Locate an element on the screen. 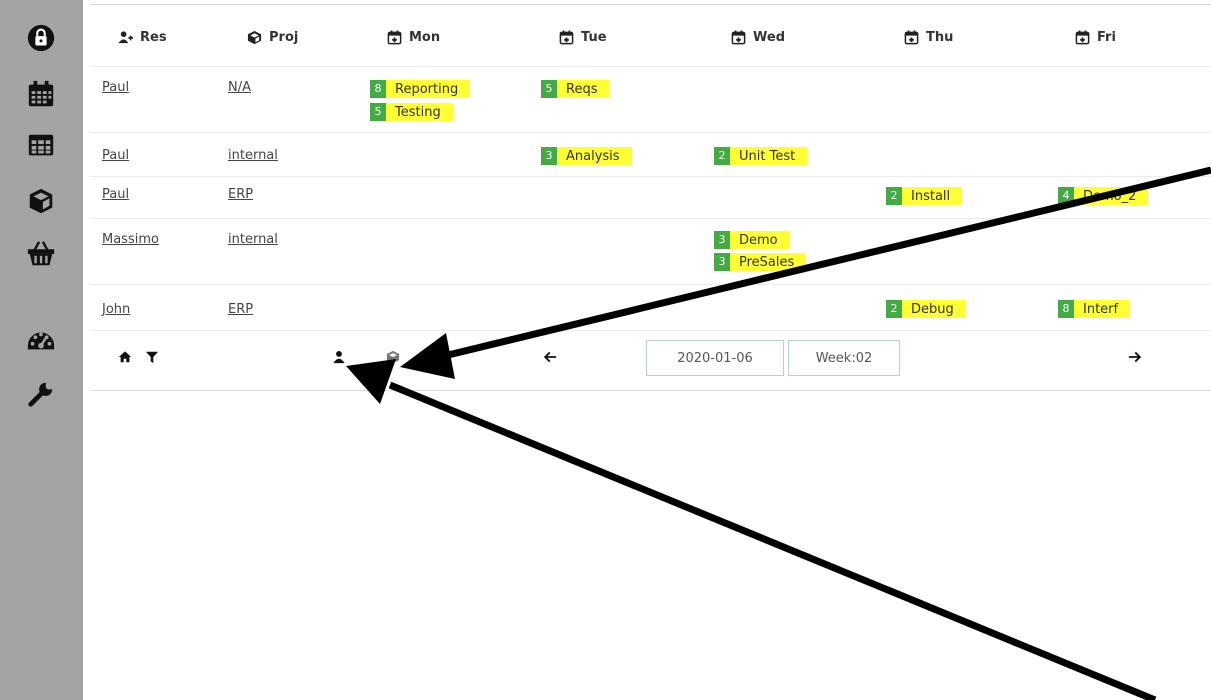 This screenshot has width=1211, height=700. task-block: 2 Unit Test is located at coordinates (761, 156).